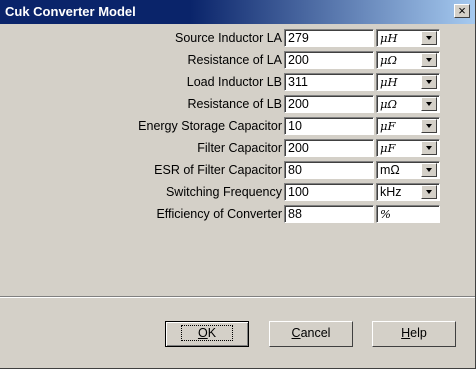 Image resolution: width=476 pixels, height=369 pixels. Describe the element at coordinates (235, 60) in the screenshot. I see `label-resistance-la: Resistance of LA` at that location.